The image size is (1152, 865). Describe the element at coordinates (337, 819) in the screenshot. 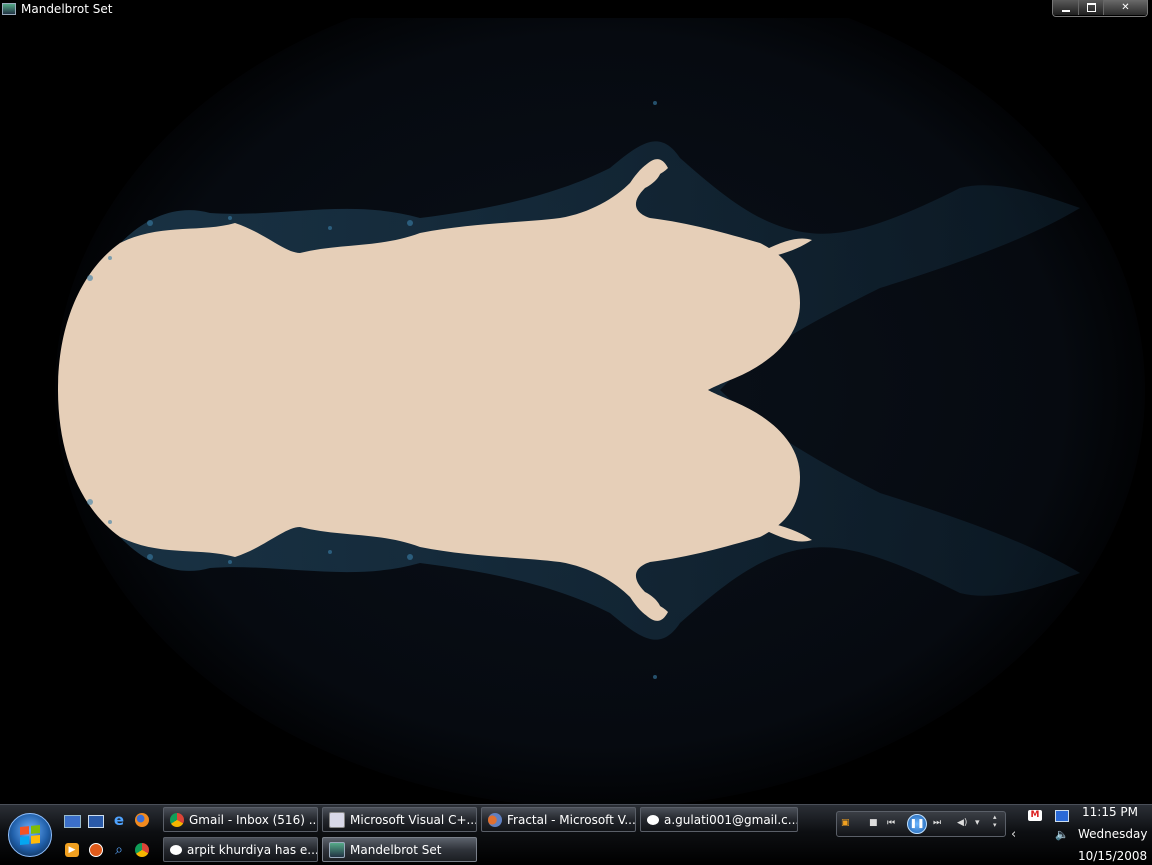

I see `visual-studio-icon` at that location.